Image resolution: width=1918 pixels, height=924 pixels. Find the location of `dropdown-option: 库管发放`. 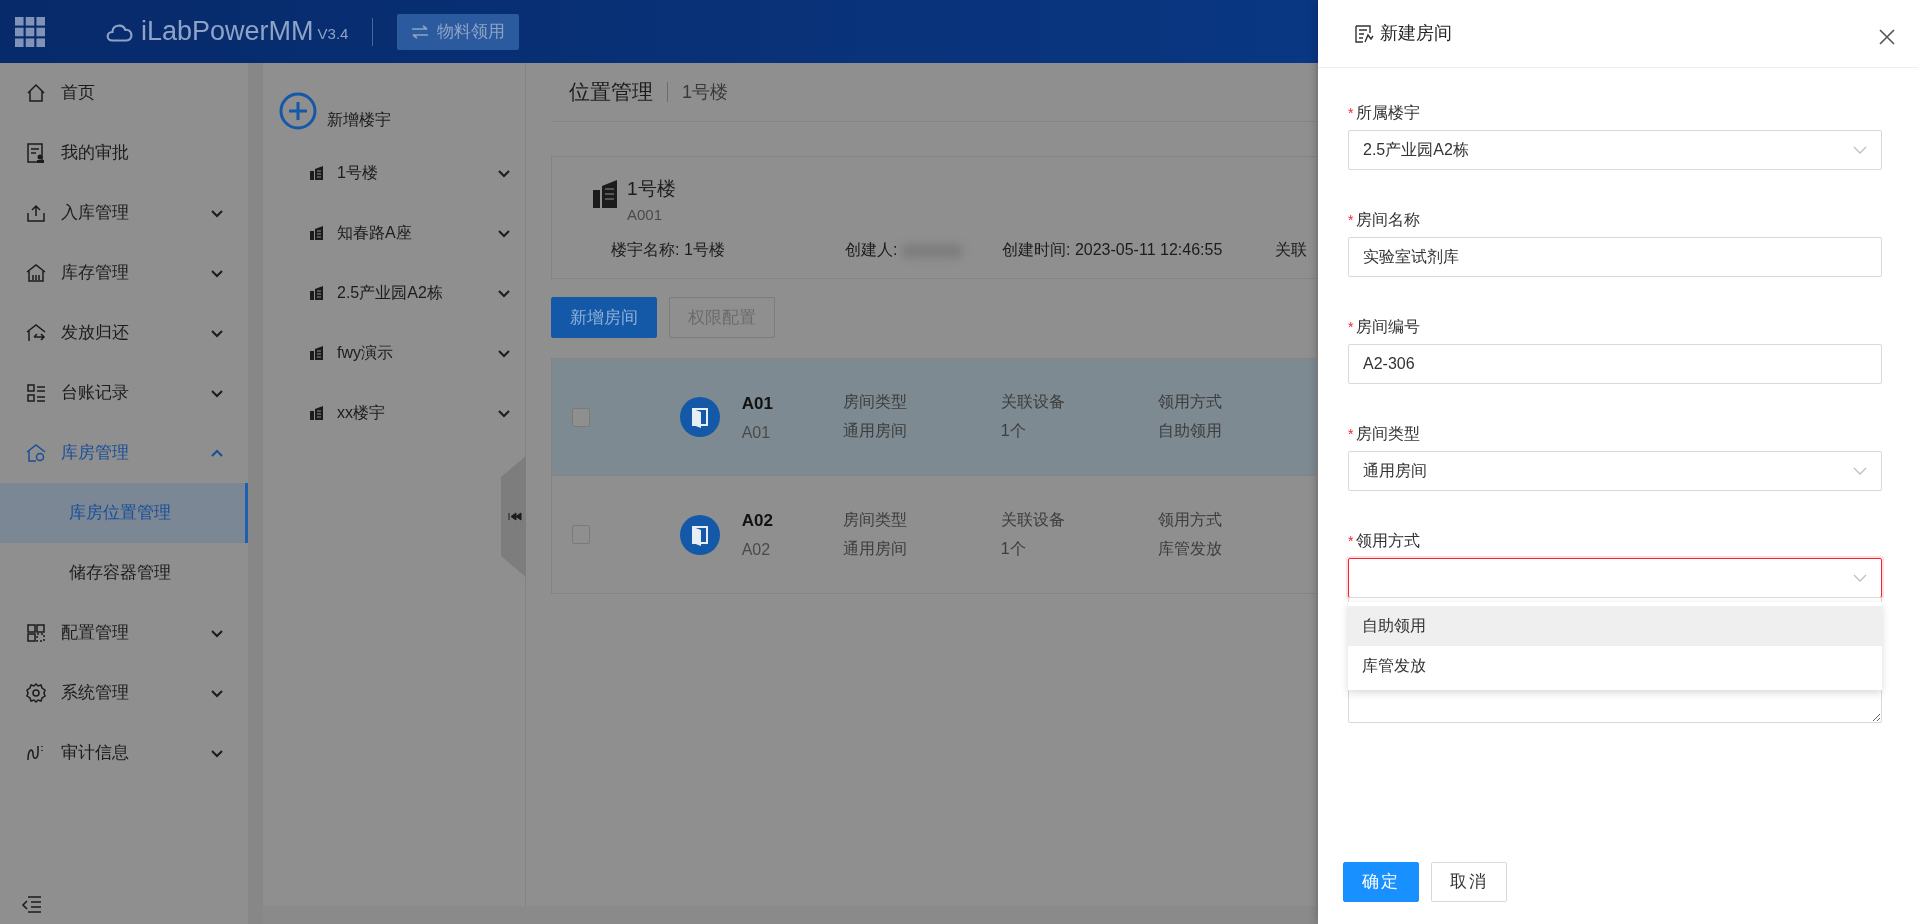

dropdown-option: 库管发放 is located at coordinates (1615, 666).